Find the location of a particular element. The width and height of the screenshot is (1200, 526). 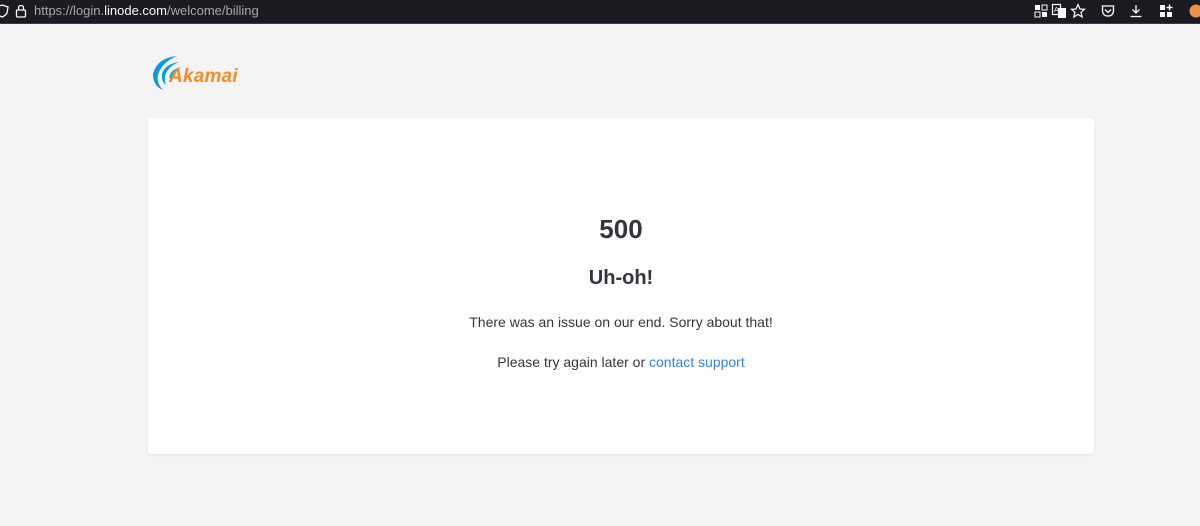

svg-text: A is located at coordinates (1056, 10).